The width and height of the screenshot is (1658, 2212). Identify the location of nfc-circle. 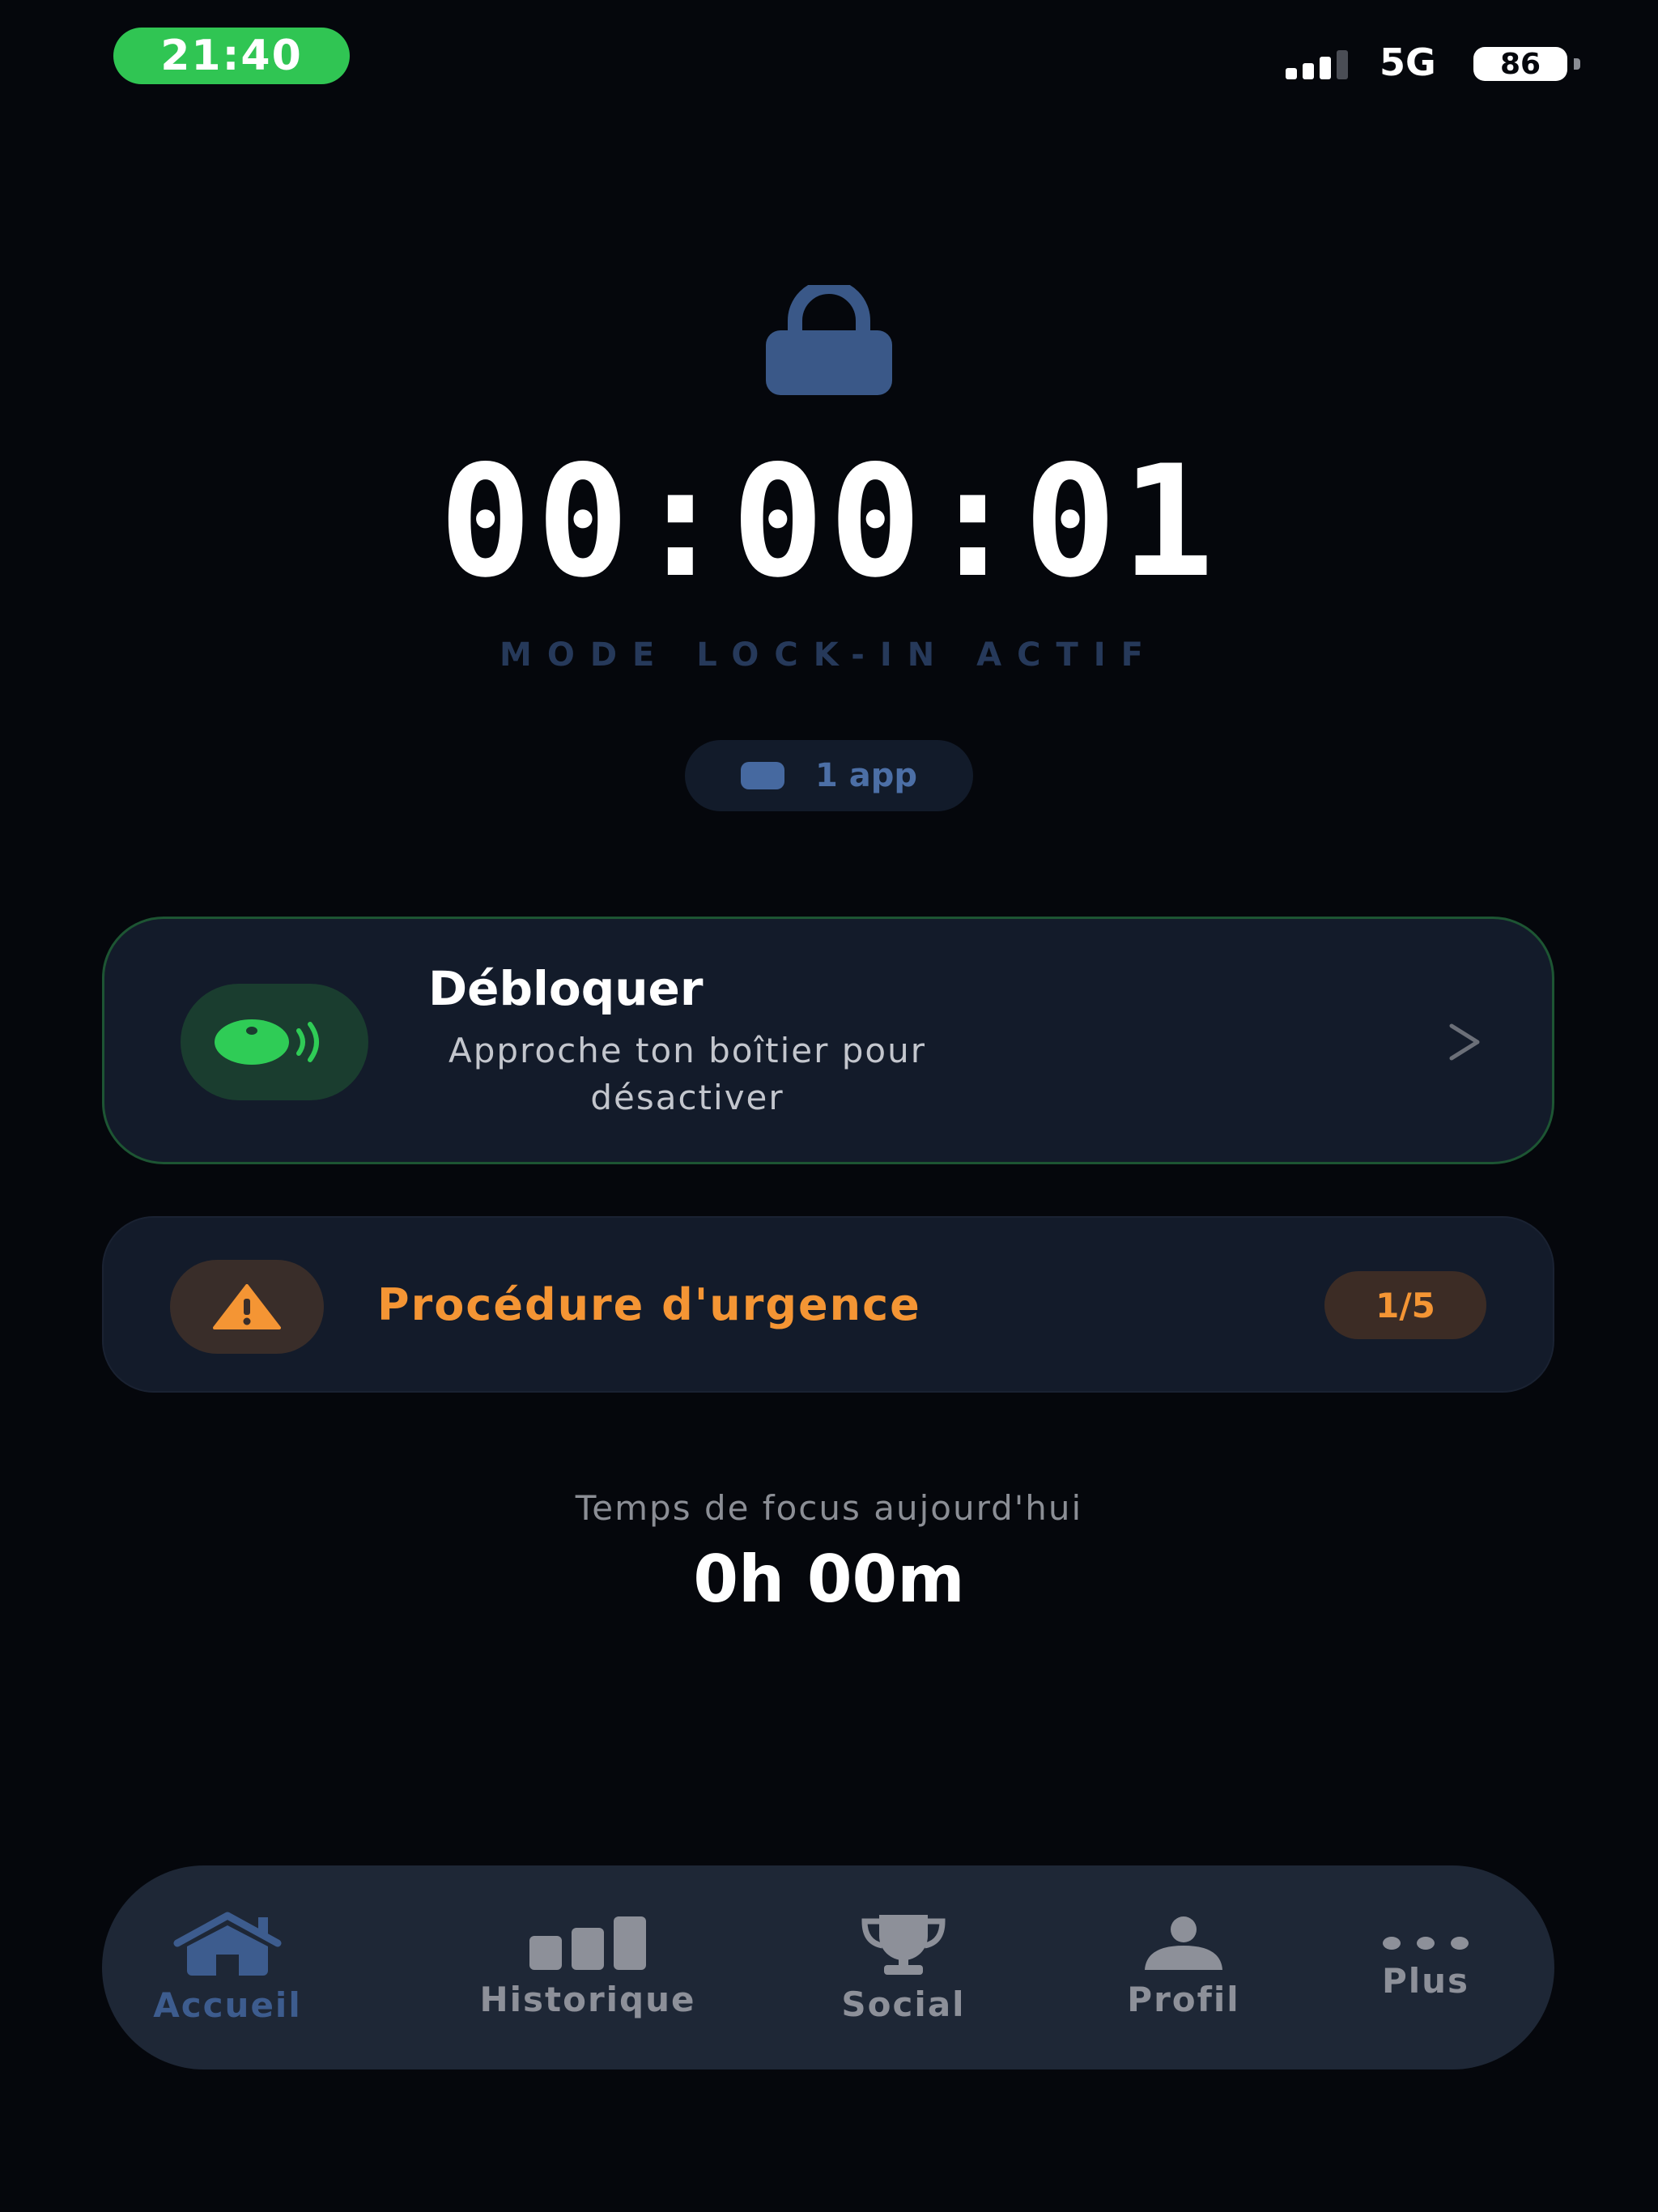
(274, 1042).